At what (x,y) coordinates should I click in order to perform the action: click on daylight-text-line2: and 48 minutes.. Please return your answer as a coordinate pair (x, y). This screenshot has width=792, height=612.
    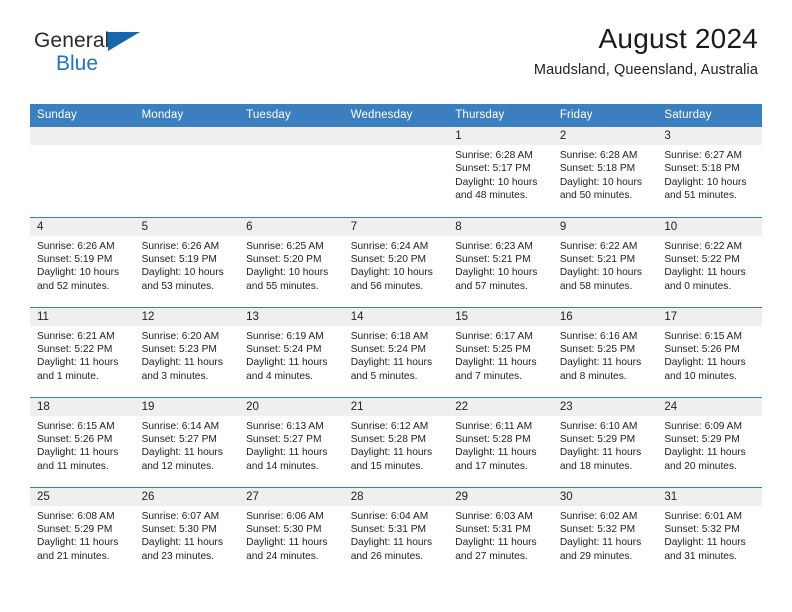
    Looking at the image, I should click on (491, 196).